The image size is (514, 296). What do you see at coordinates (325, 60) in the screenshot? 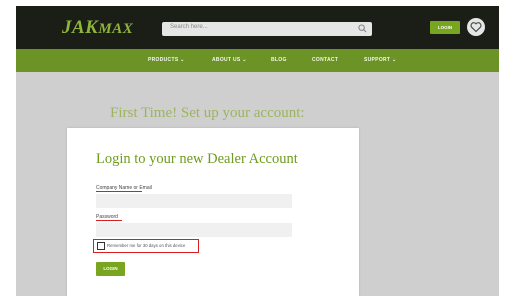
I see `nav-item-contact: CONTACT` at bounding box center [325, 60].